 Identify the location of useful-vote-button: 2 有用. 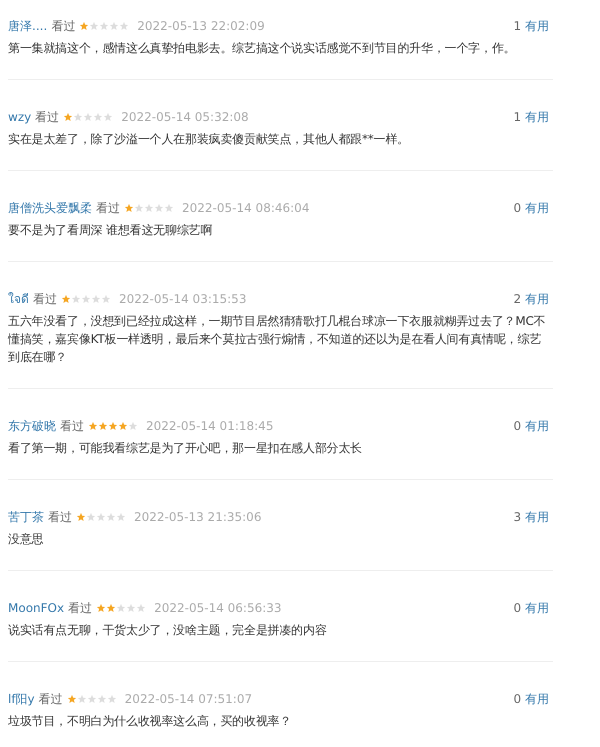
(531, 299).